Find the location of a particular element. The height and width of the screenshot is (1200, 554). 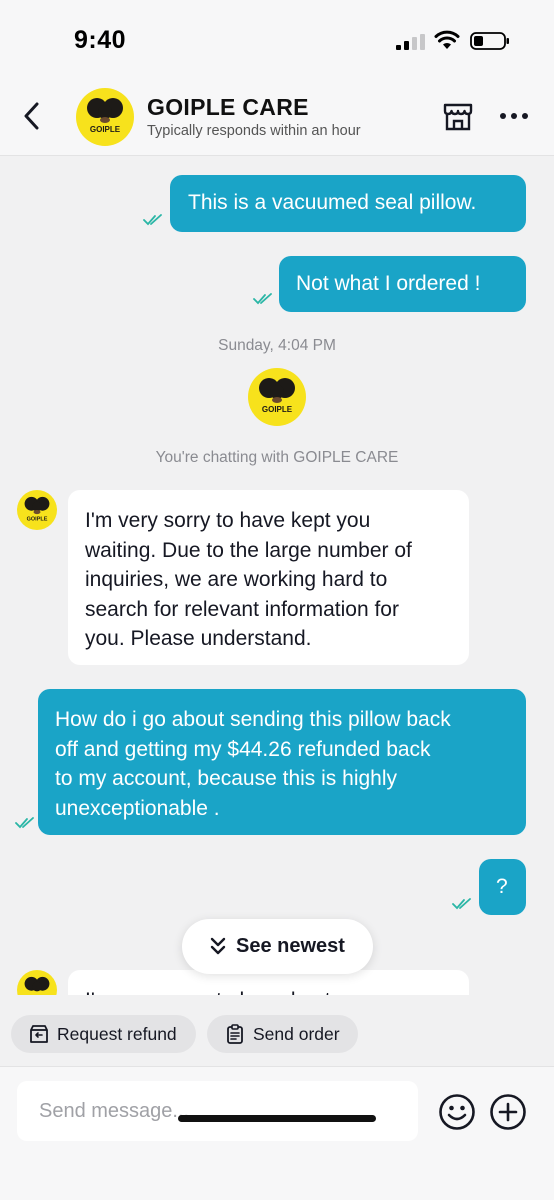

see-newest-button: See newest is located at coordinates (277, 946).